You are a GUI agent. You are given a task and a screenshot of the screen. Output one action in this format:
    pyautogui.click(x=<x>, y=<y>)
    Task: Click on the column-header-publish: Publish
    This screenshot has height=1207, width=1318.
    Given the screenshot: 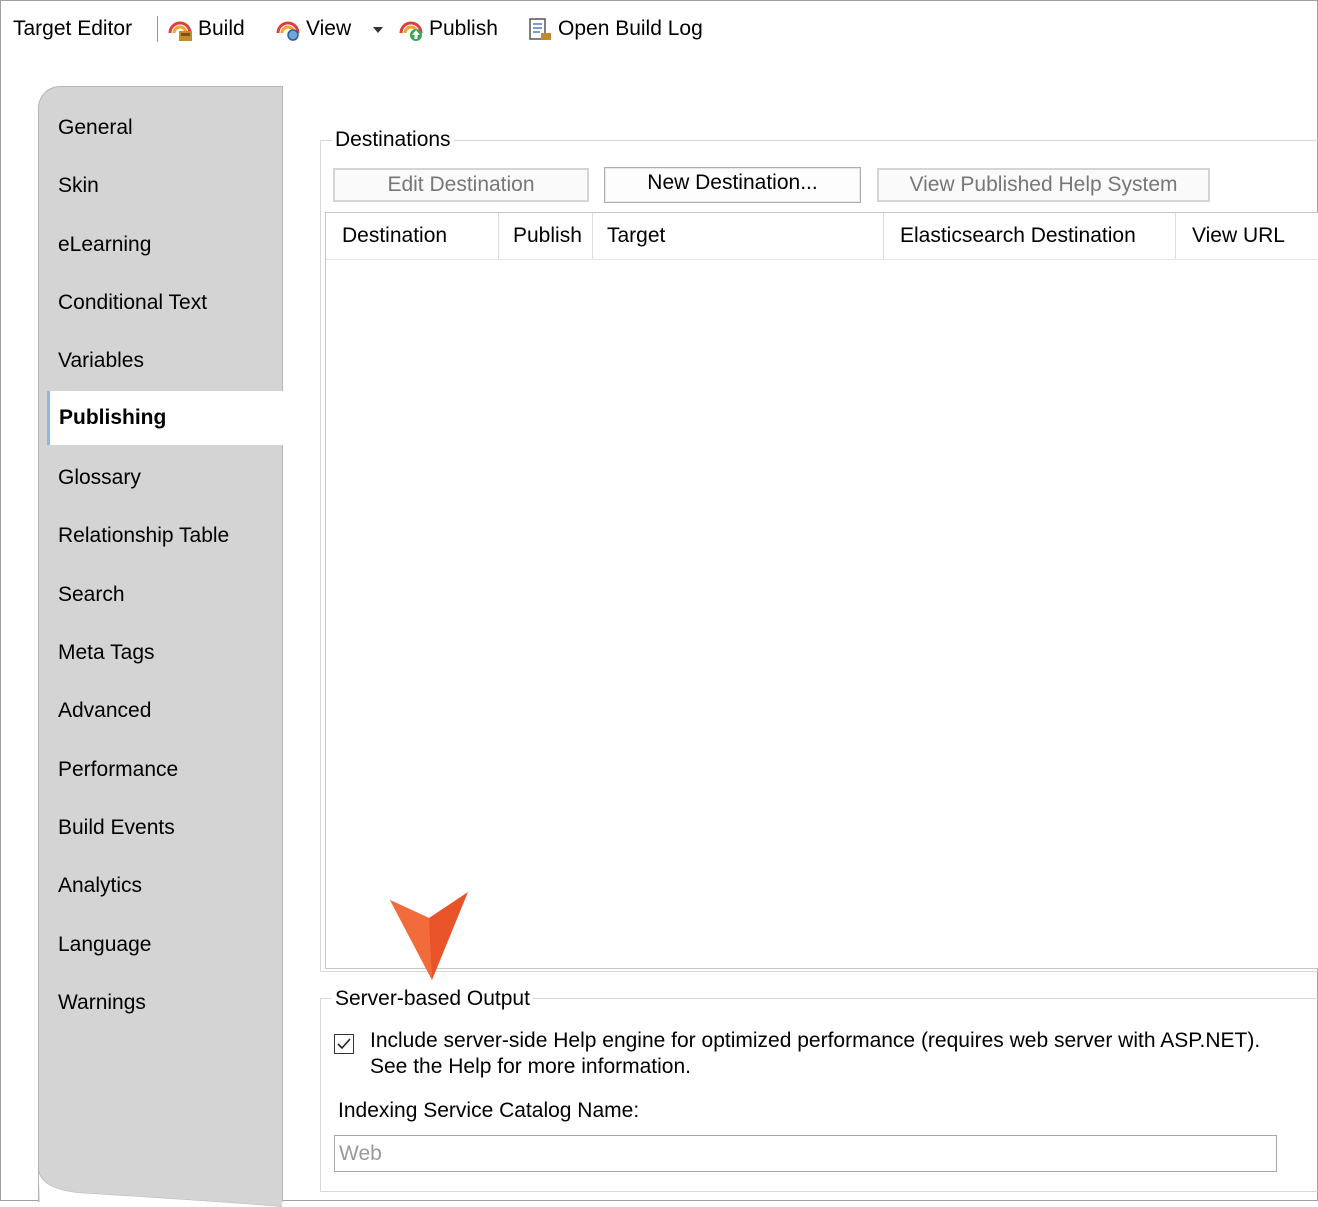 What is the action you would take?
    pyautogui.click(x=546, y=236)
    